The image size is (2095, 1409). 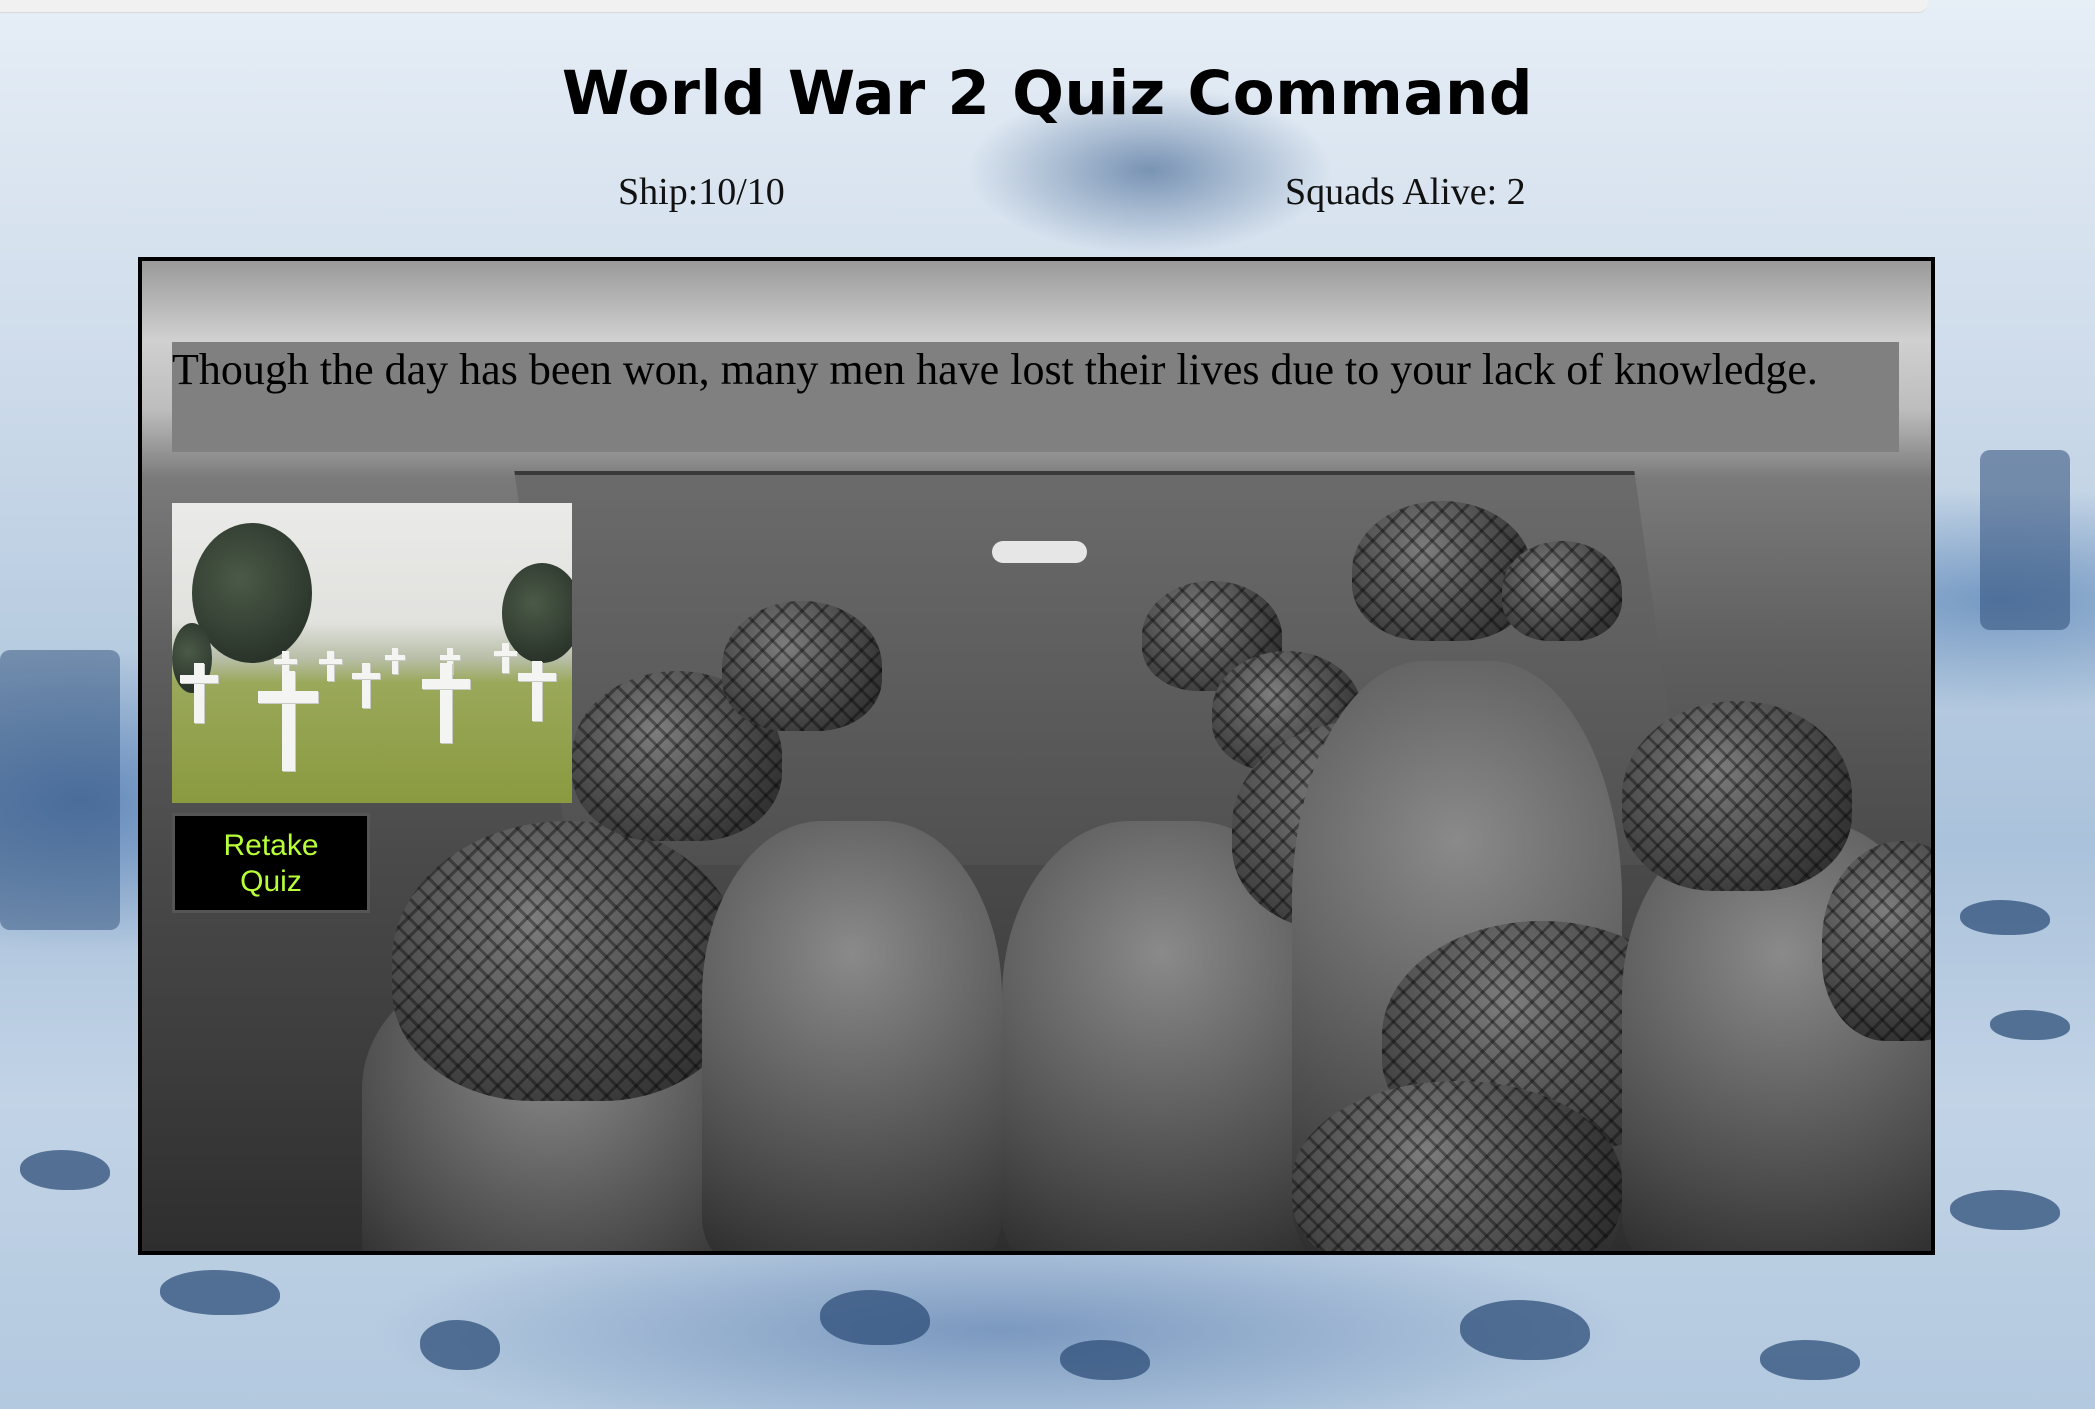 I want to click on cemetery-image, so click(x=372, y=653).